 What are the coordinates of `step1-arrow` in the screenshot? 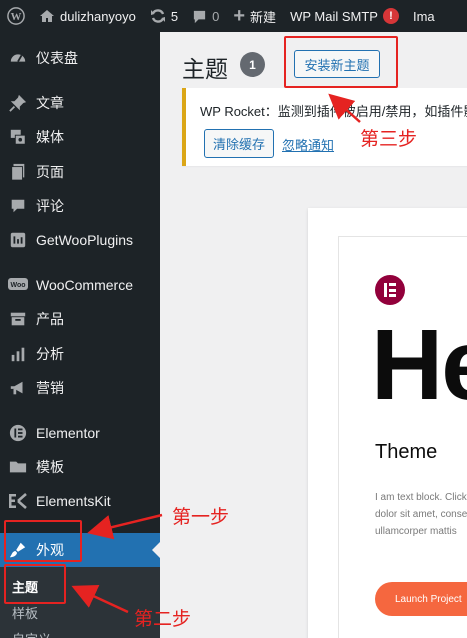 It's located at (125, 526).